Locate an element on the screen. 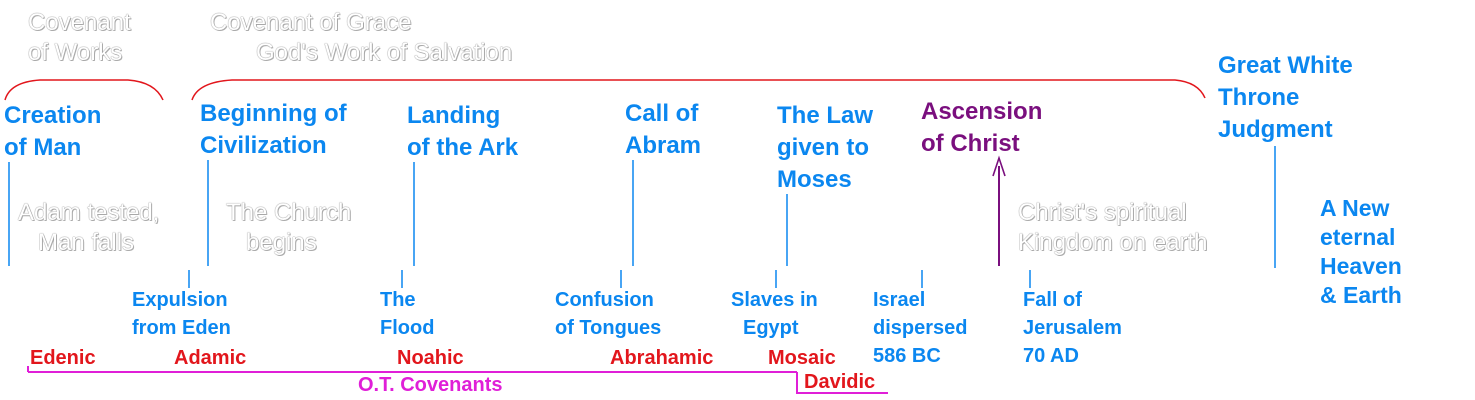  covenant-davidic: Davidic is located at coordinates (840, 382).